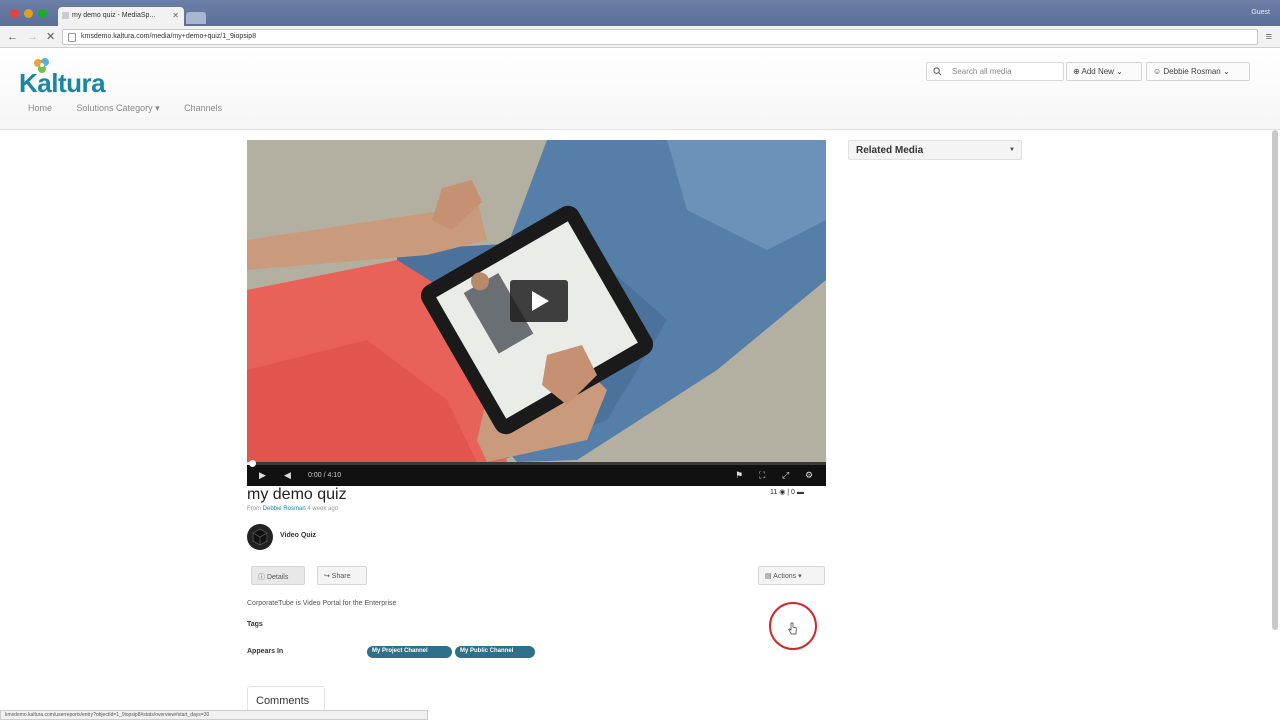 The width and height of the screenshot is (1280, 720). What do you see at coordinates (1269, 37) in the screenshot?
I see `browser-menu-icon: ≡` at bounding box center [1269, 37].